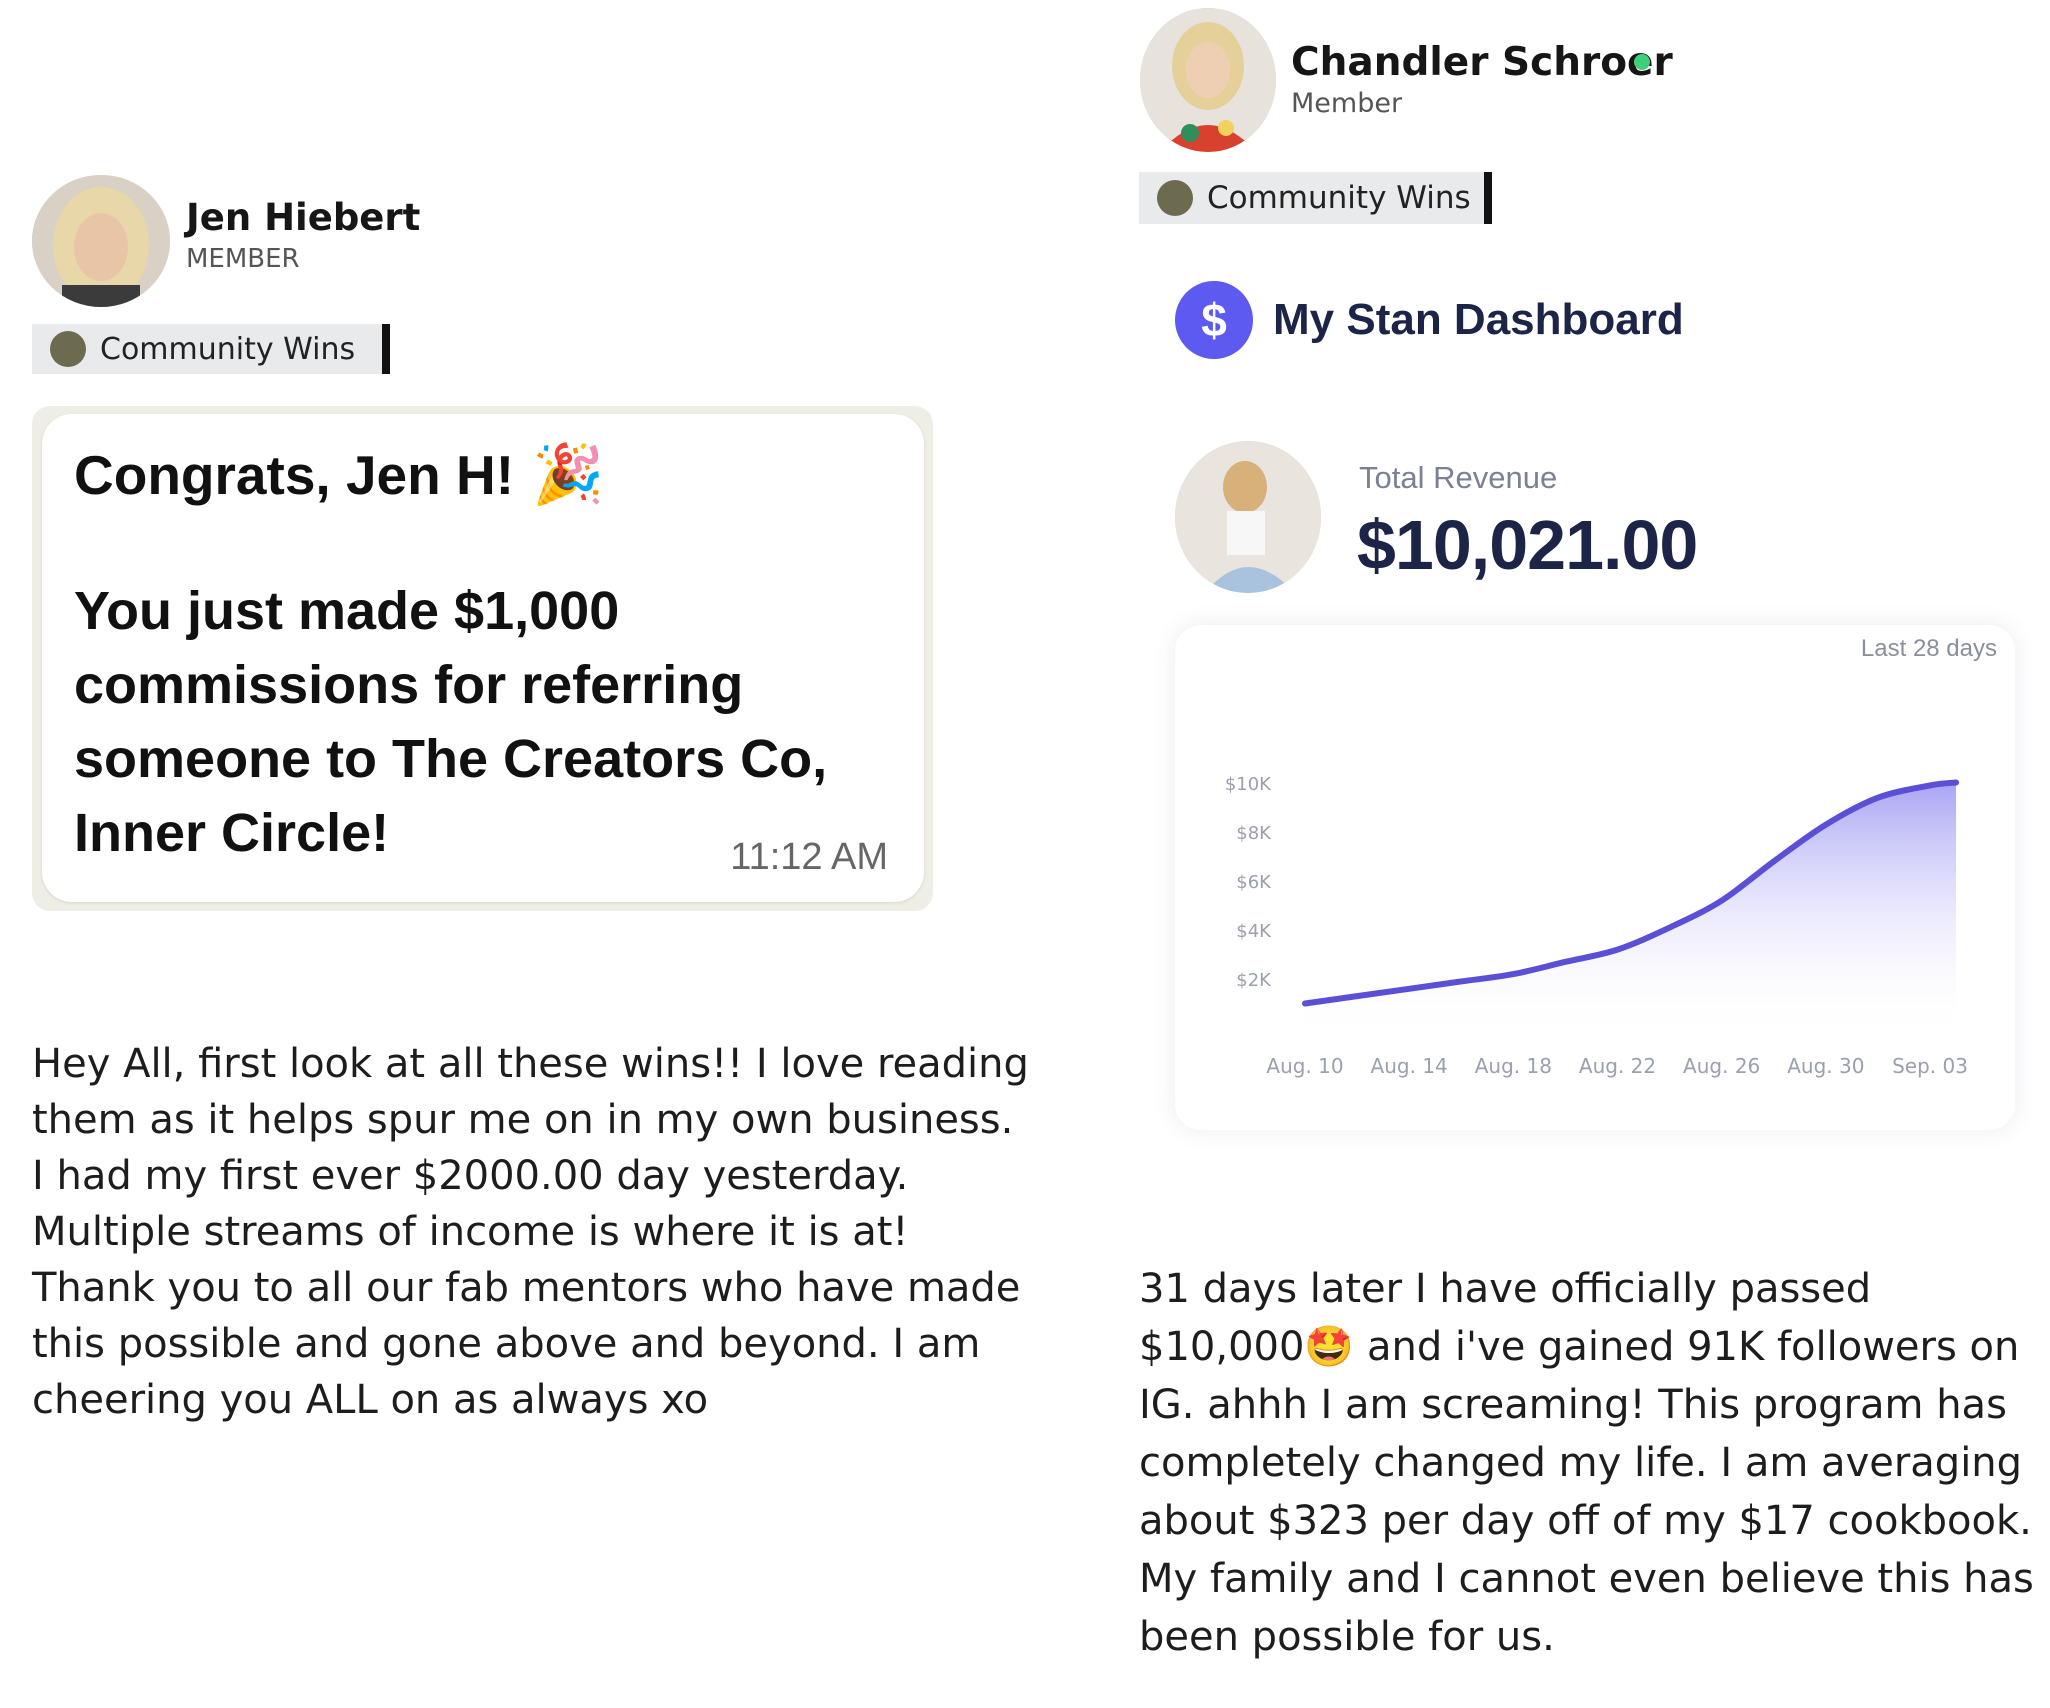 The height and width of the screenshot is (1708, 2050). Describe the element at coordinates (1527, 545) in the screenshot. I see `revenue-value: $10,021.00` at that location.